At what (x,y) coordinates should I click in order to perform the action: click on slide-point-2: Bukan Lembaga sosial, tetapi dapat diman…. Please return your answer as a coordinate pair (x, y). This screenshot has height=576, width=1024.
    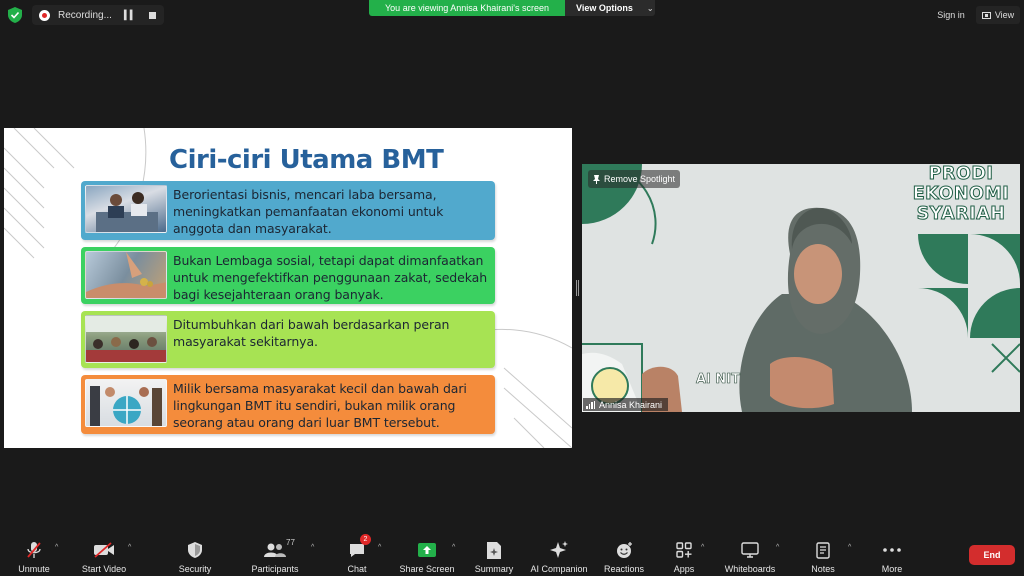
    Looking at the image, I should click on (288, 275).